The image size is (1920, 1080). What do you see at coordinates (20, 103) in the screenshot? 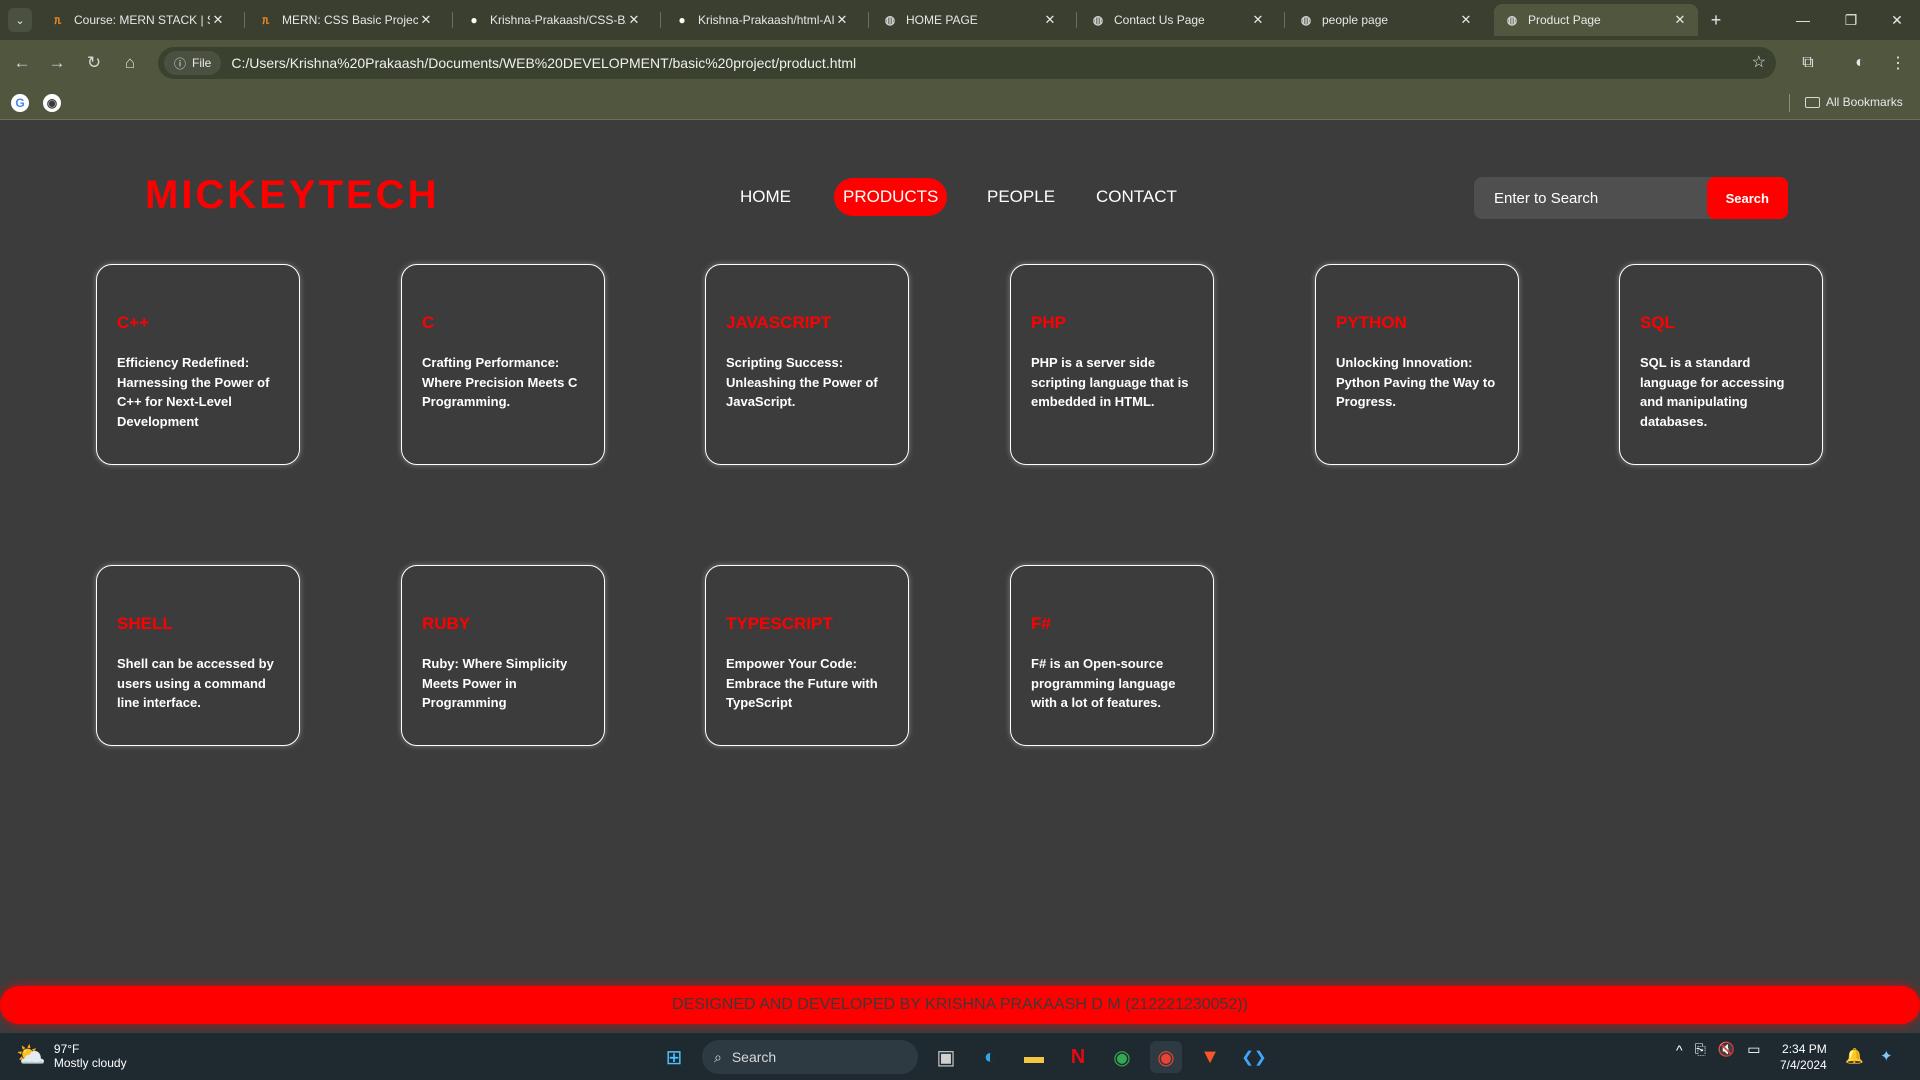
I see `google-icon: G` at bounding box center [20, 103].